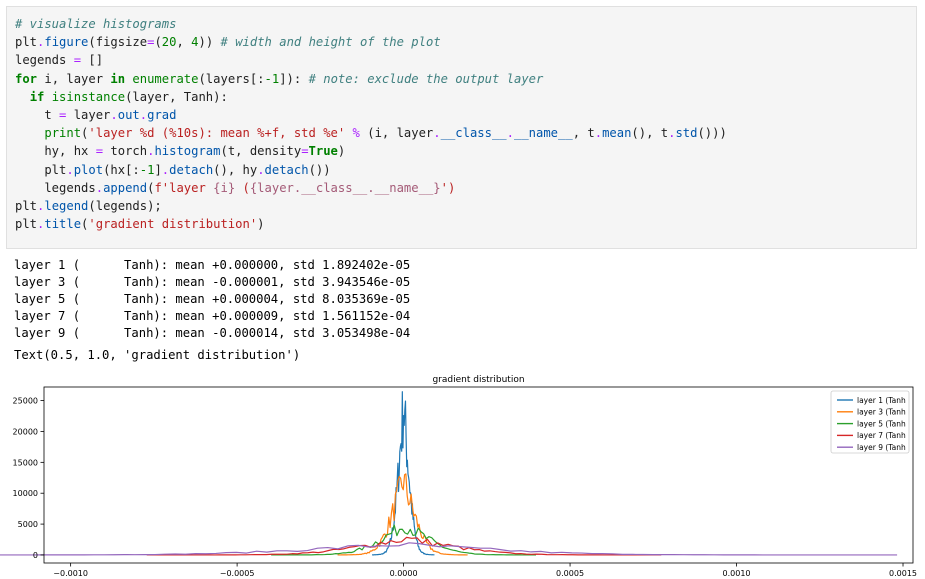  What do you see at coordinates (63, 224) in the screenshot?
I see `code-token: title` at bounding box center [63, 224].